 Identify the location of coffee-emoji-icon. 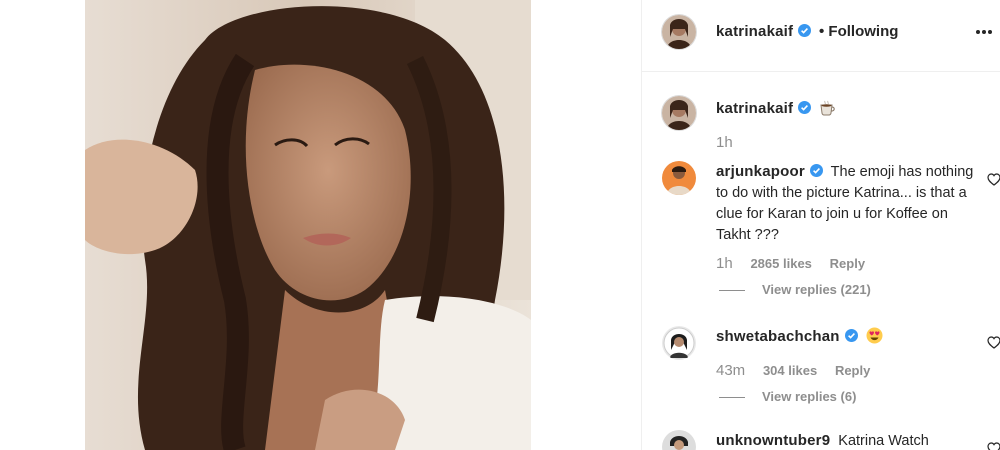
(828, 108).